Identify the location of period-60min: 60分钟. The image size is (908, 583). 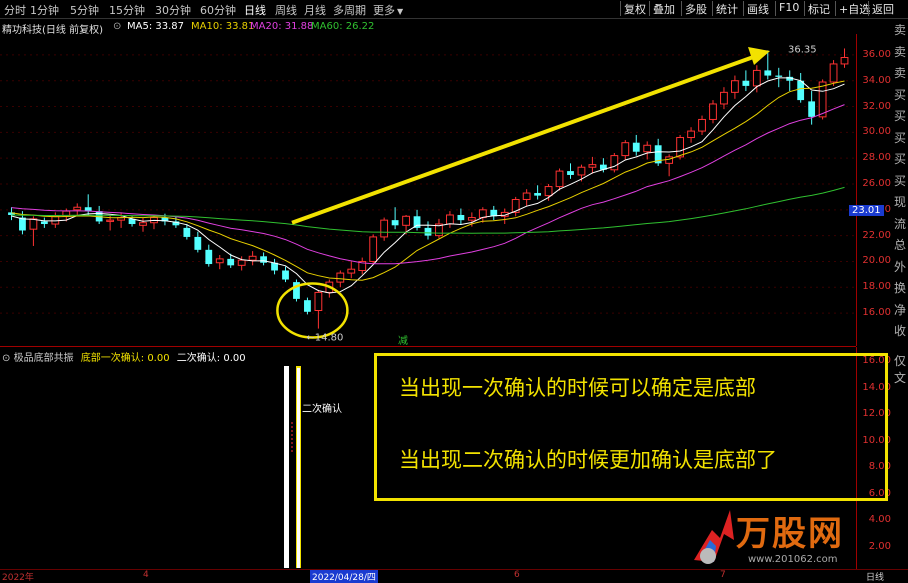
(218, 10).